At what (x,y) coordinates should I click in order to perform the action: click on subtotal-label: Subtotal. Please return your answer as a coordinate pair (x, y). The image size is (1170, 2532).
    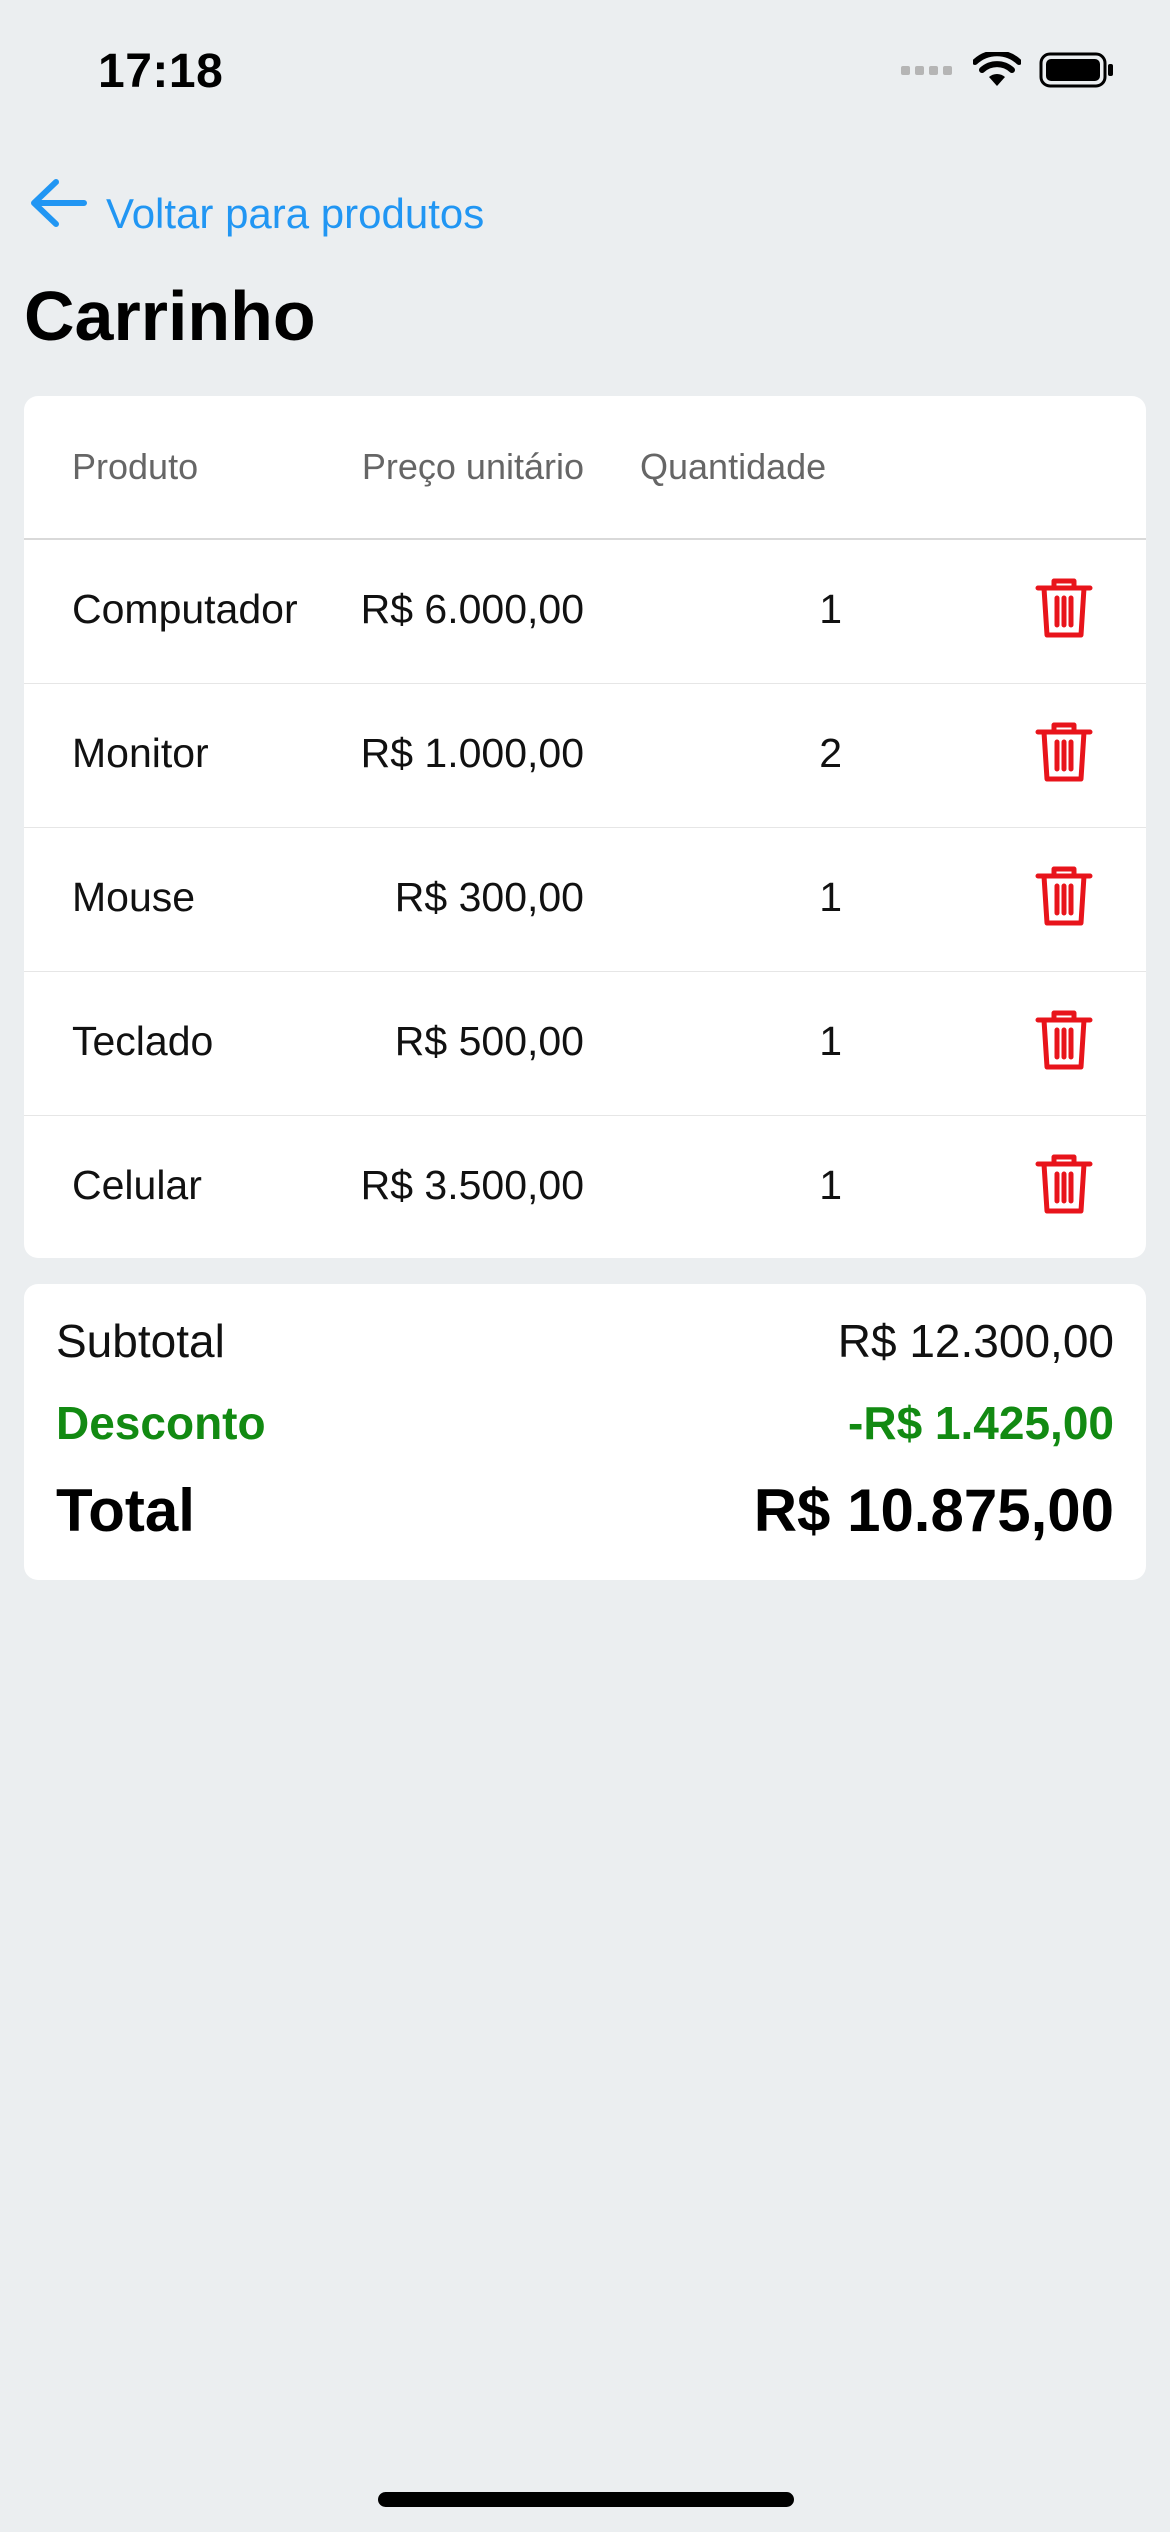
    Looking at the image, I should click on (140, 1341).